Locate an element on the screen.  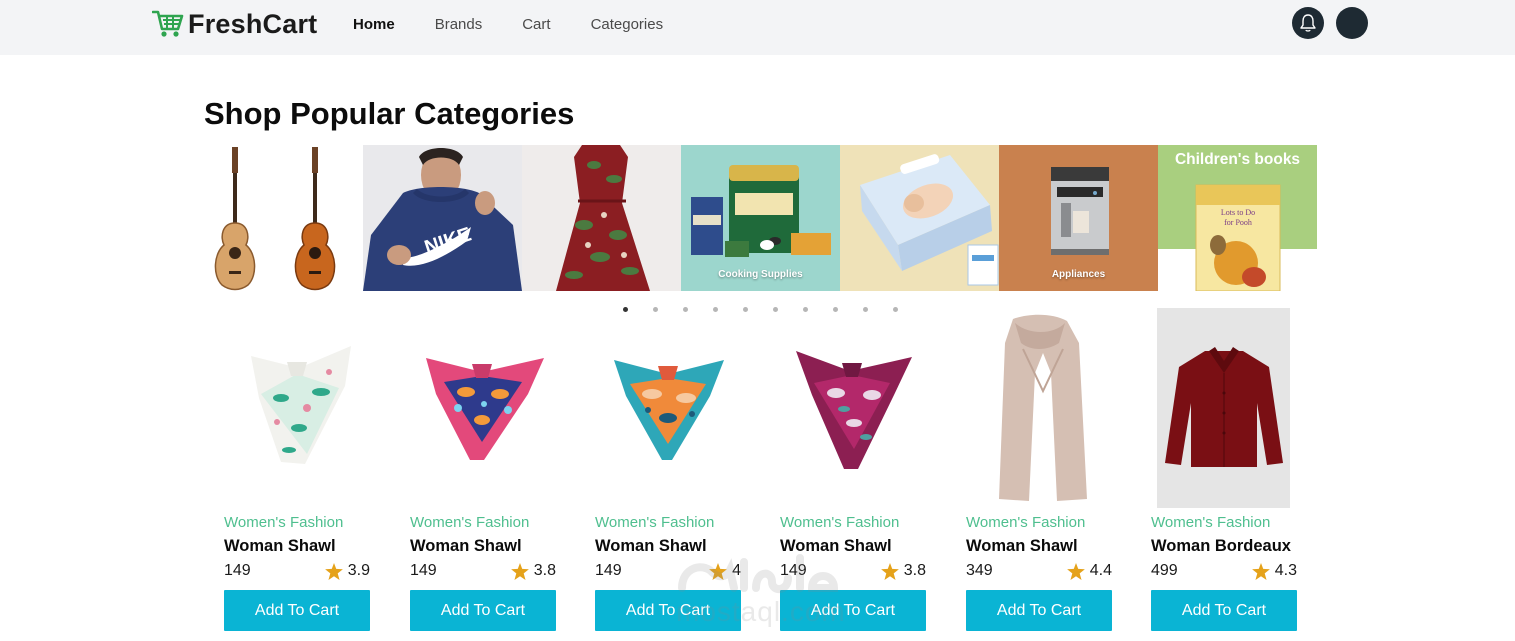
rating-value: 4.4 is located at coordinates (1100, 570).